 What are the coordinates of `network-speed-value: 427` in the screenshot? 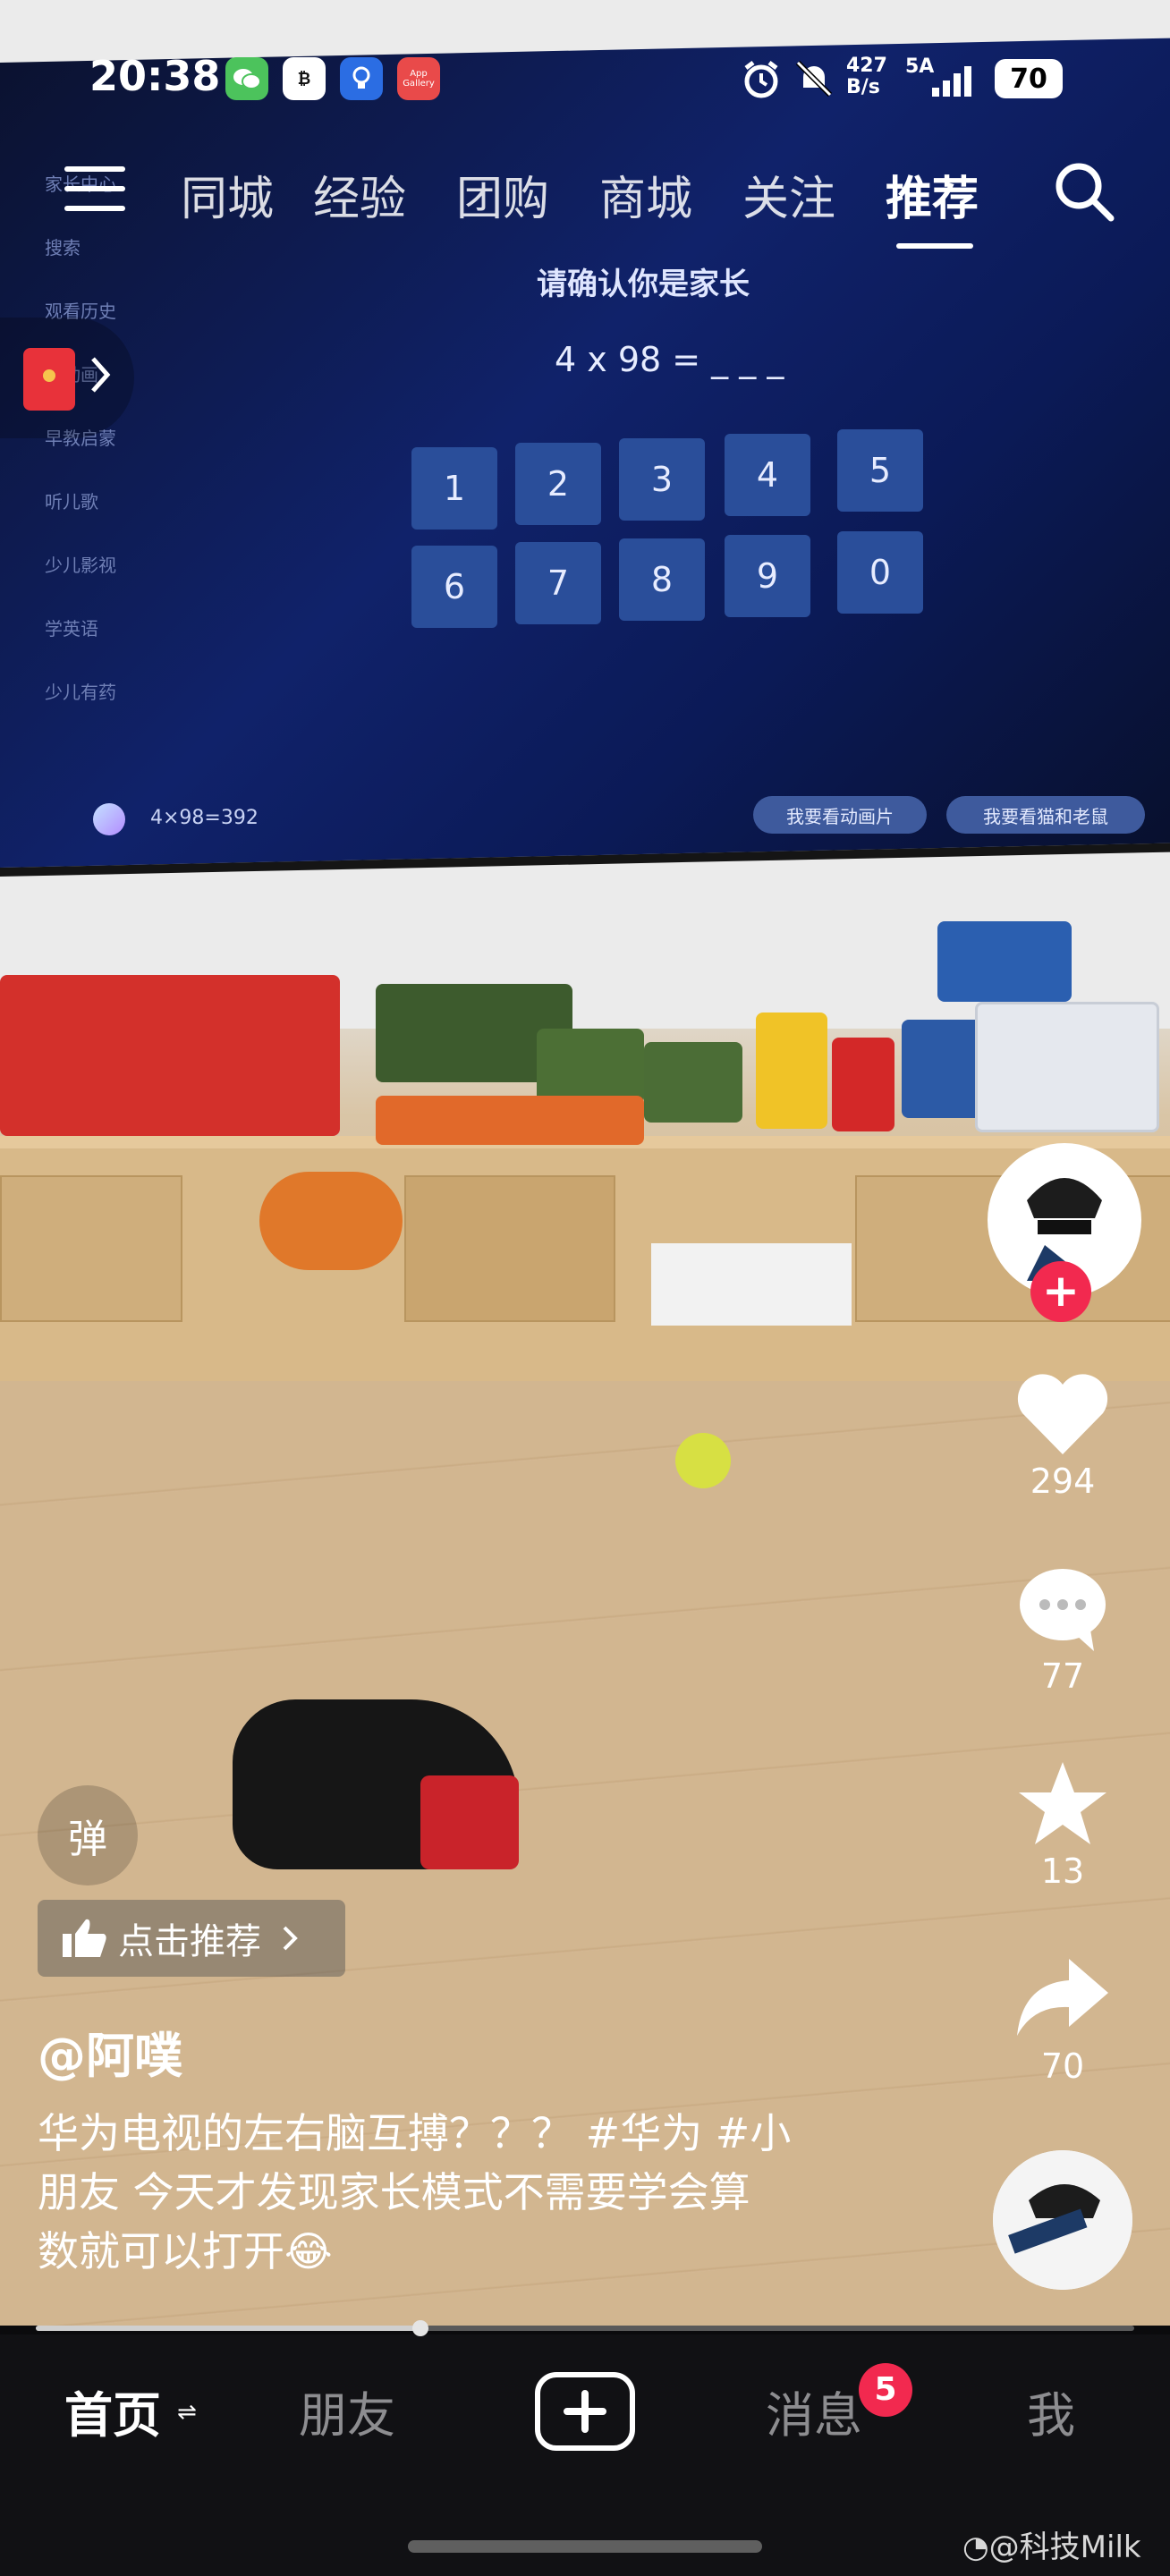 It's located at (866, 66).